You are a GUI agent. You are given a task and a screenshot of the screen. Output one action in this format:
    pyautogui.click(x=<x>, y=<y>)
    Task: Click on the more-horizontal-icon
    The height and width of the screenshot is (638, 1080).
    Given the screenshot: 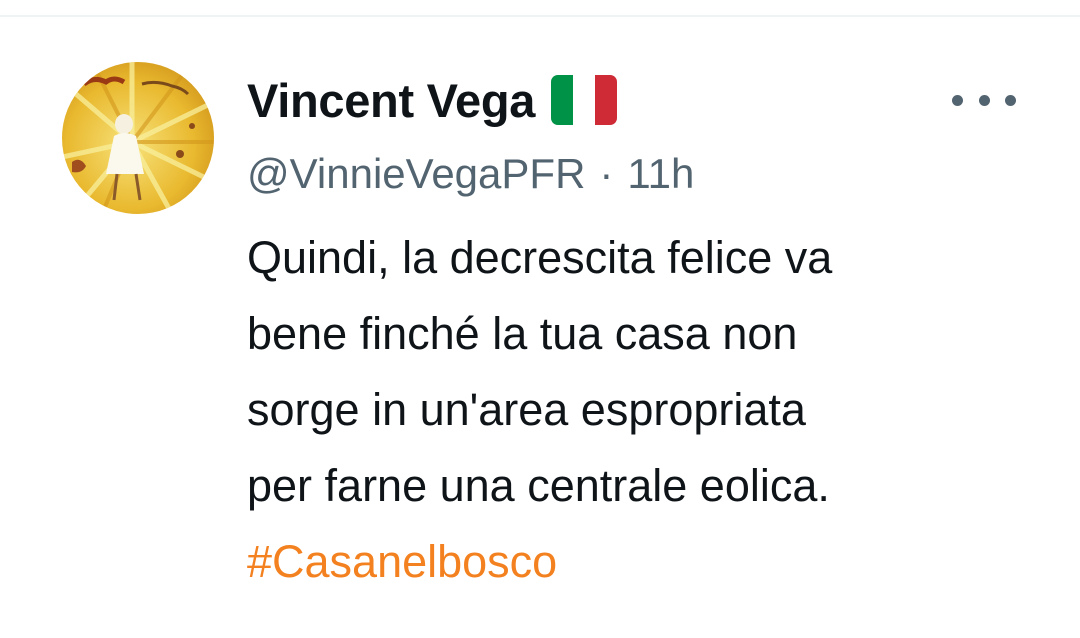 What is the action you would take?
    pyautogui.click(x=984, y=100)
    